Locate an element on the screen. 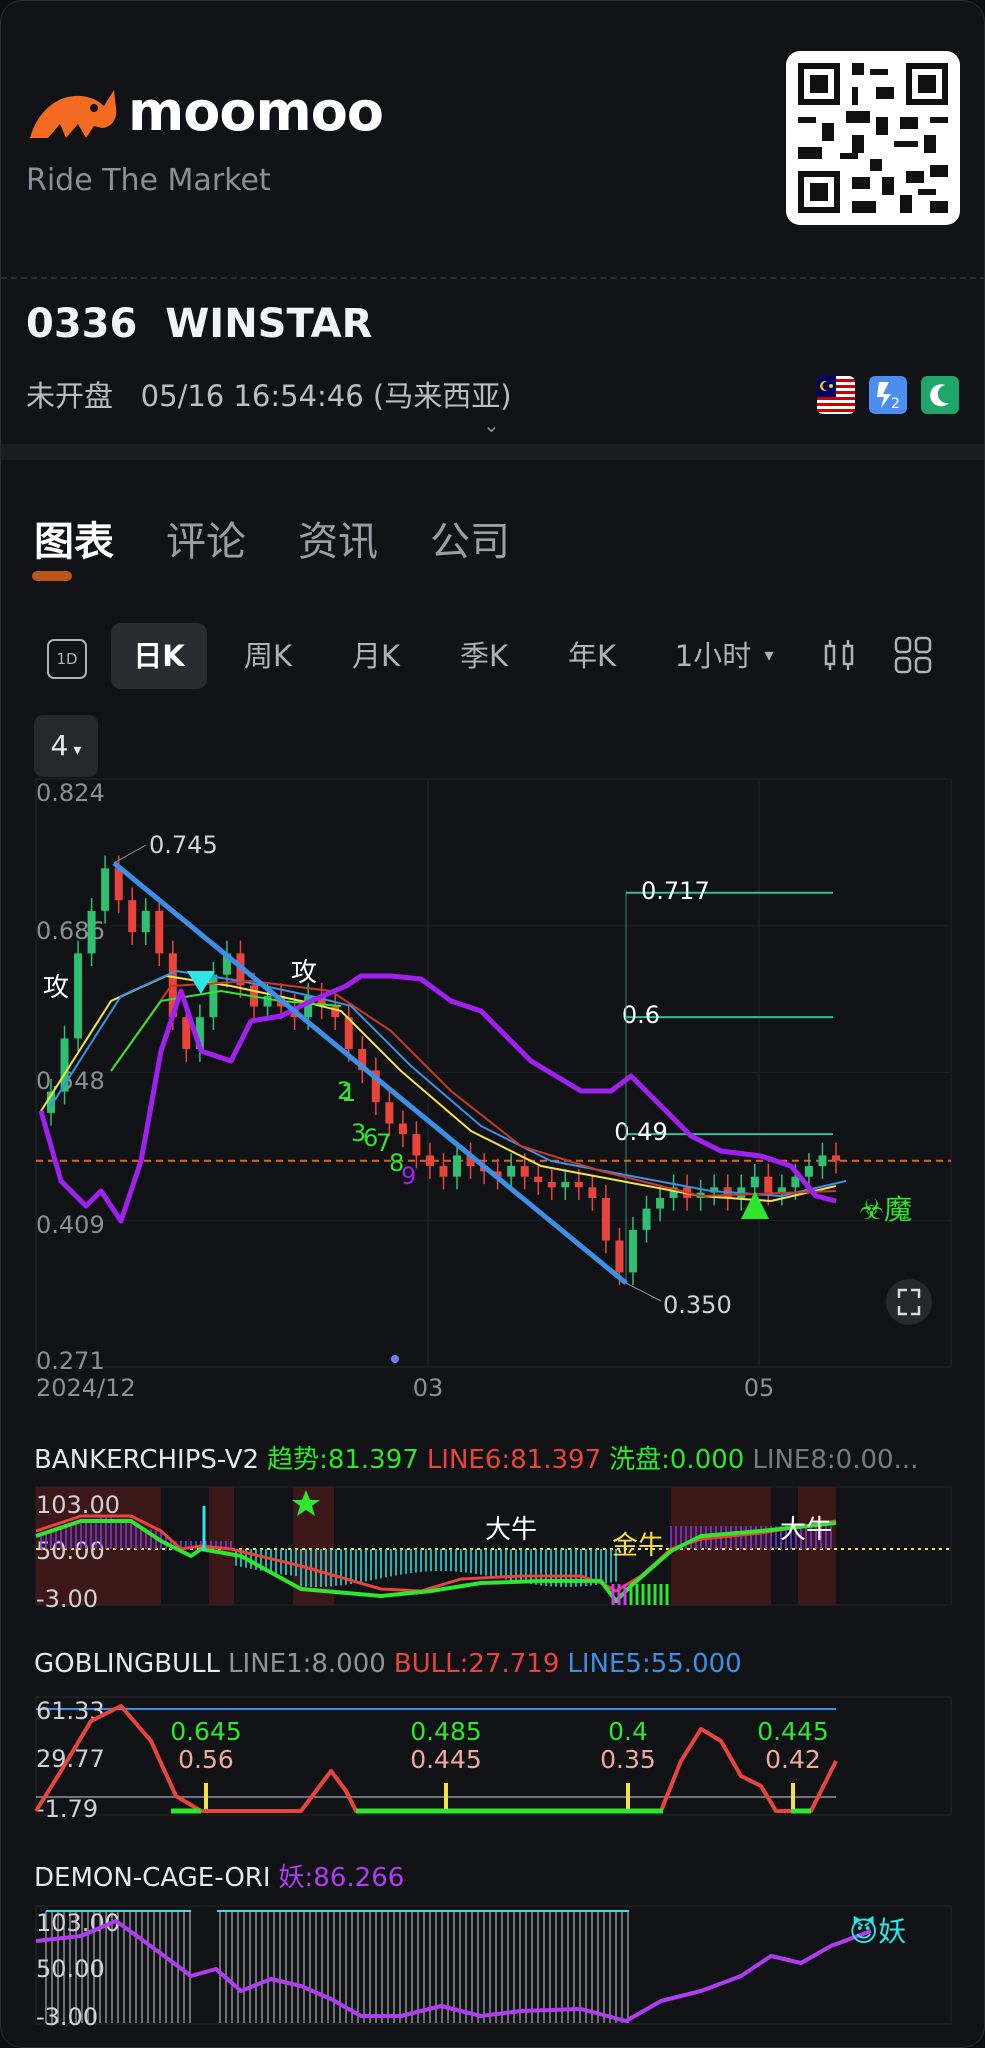 This screenshot has height=2048, width=985. level2-data-icon: 2 is located at coordinates (888, 395).